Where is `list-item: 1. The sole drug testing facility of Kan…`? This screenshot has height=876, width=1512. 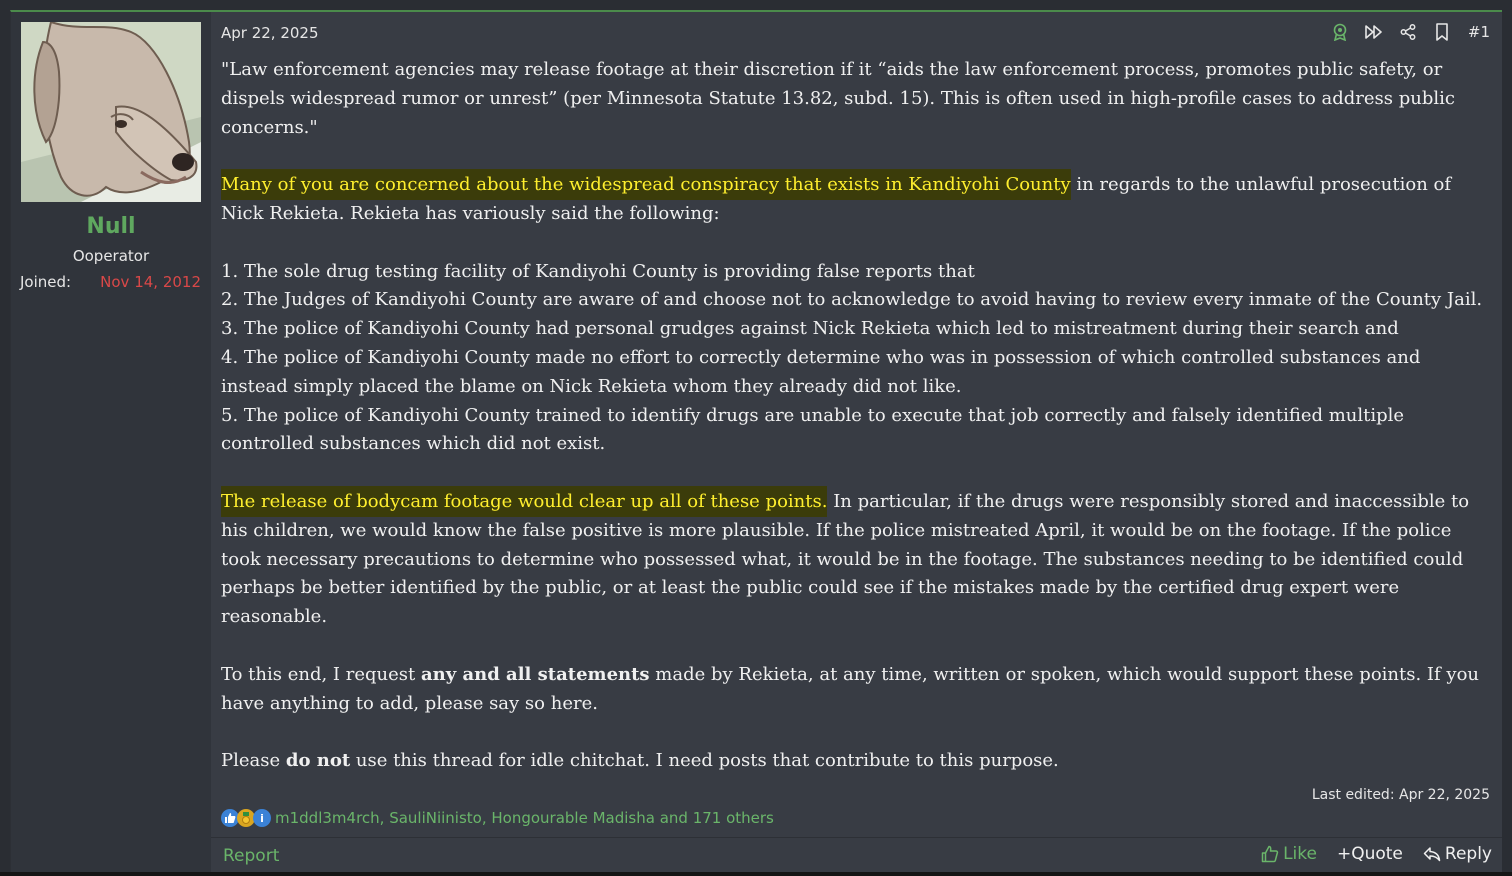 list-item: 1. The sole drug testing facility of Kan… is located at coordinates (598, 271).